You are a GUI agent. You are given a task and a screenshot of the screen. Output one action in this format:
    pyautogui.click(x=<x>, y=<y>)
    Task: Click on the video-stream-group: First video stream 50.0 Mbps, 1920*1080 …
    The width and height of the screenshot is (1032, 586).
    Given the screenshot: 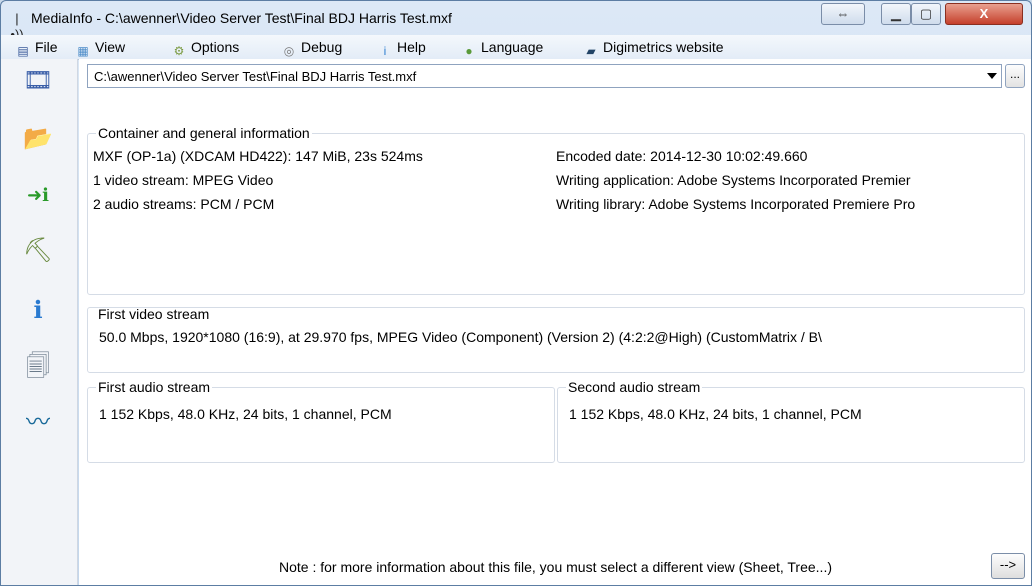 What is the action you would take?
    pyautogui.click(x=556, y=340)
    